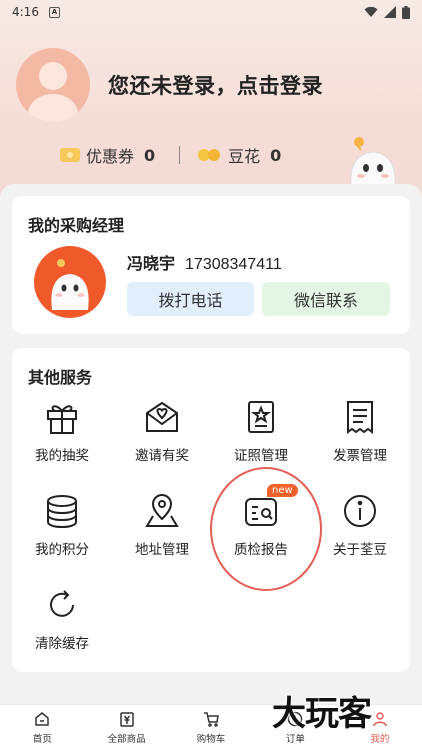 The height and width of the screenshot is (750, 422). I want to click on tab-label: 购物车, so click(211, 739).